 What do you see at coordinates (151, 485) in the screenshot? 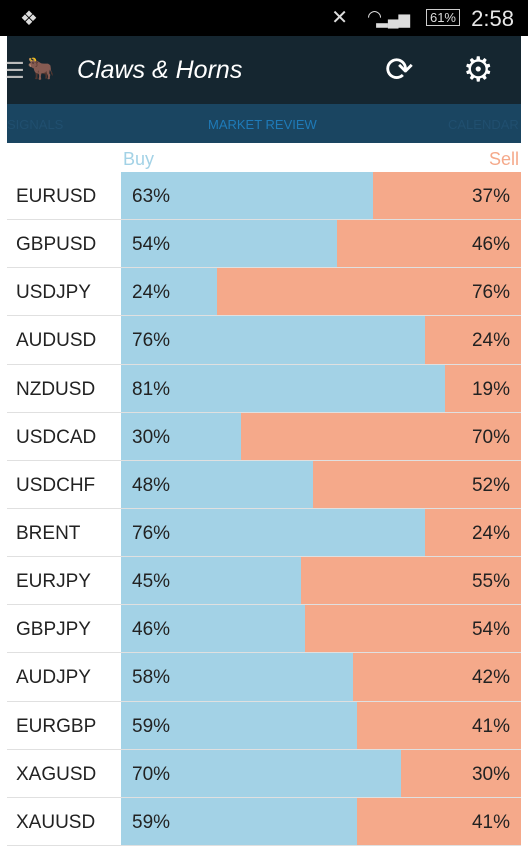
I see `buy-percent: 48%` at bounding box center [151, 485].